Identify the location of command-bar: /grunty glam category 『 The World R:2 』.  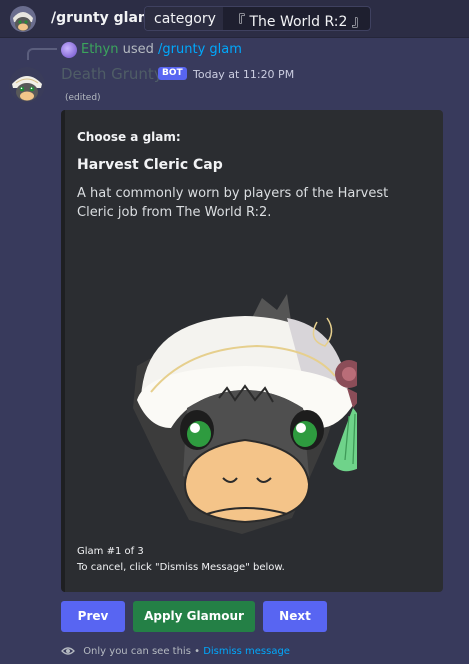
(234, 19).